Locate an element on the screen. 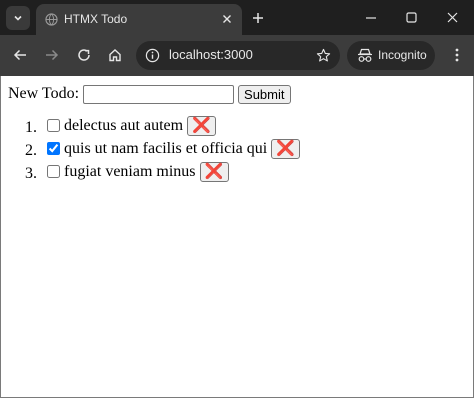 The width and height of the screenshot is (474, 398). menu-button is located at coordinates (457, 55).